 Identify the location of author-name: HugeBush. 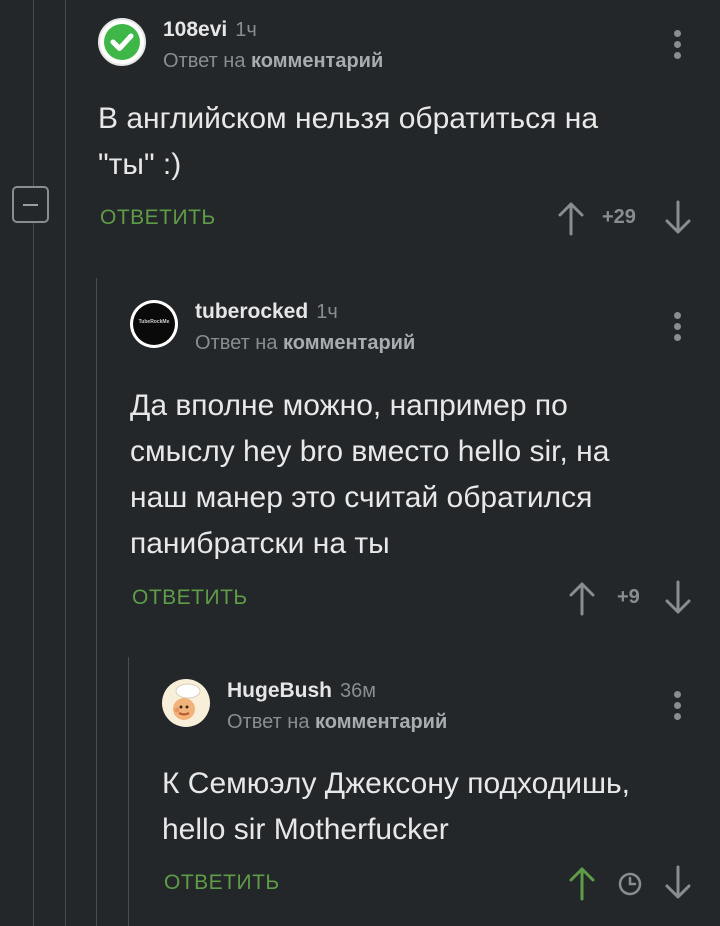
(279, 690).